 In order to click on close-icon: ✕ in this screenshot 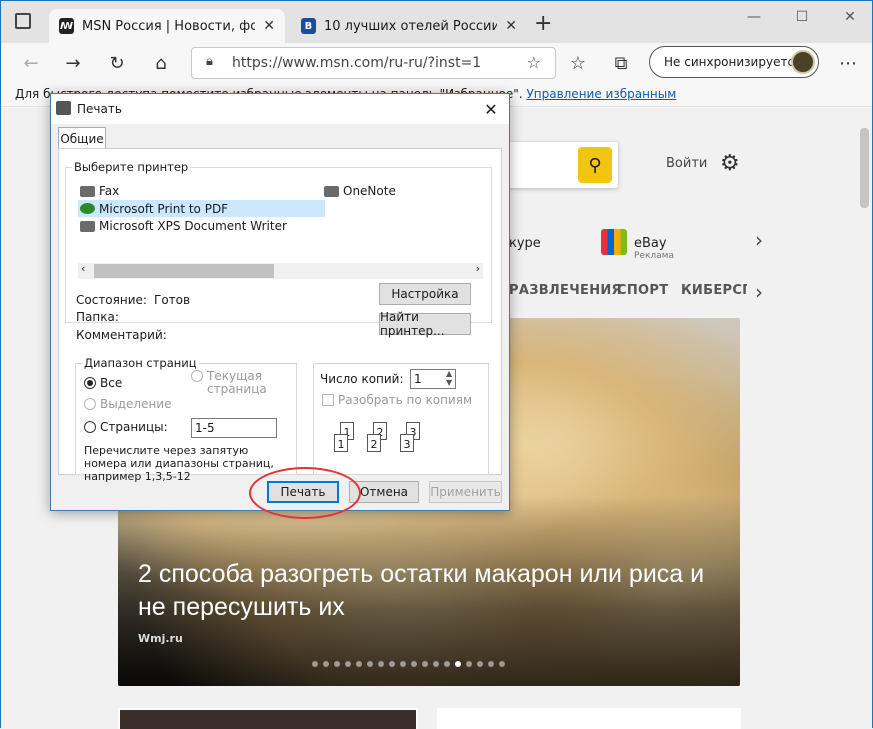, I will do `click(491, 109)`.